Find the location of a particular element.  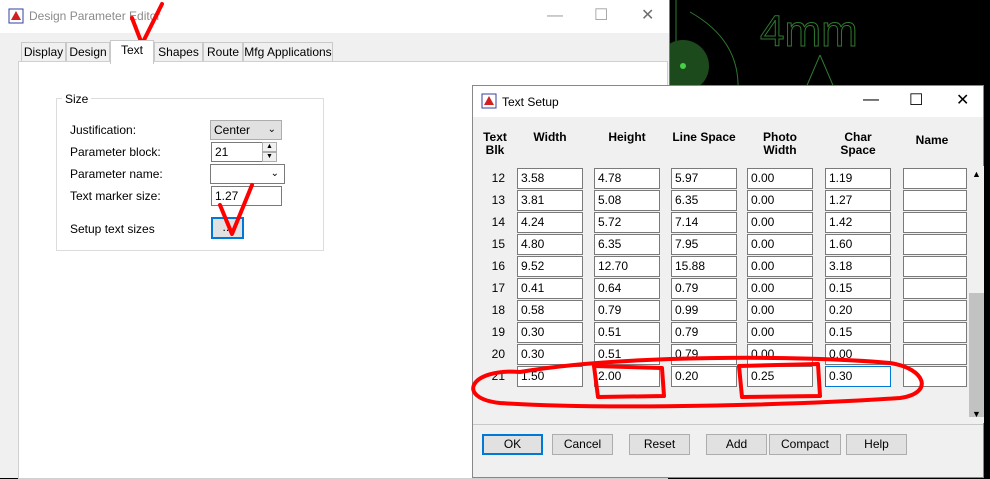

width-cell: 3.81 is located at coordinates (550, 200).